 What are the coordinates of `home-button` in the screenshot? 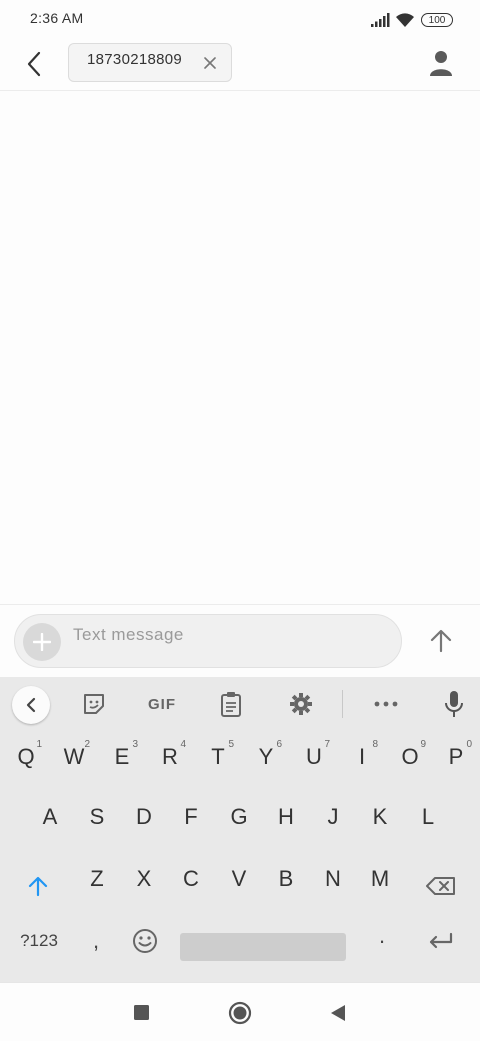 It's located at (240, 1013).